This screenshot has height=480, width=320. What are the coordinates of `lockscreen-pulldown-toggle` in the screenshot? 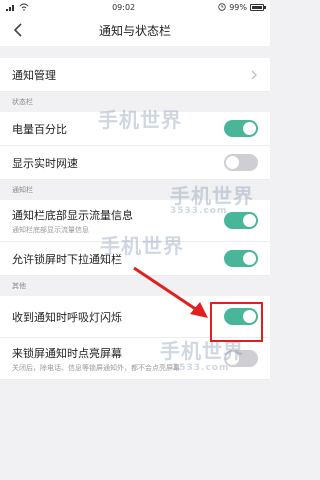 It's located at (241, 258).